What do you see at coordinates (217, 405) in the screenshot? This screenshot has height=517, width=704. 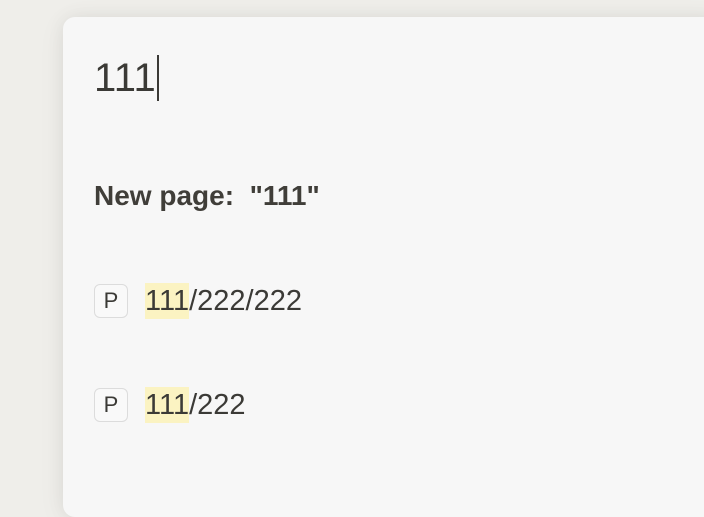 I see `result-path-rest: /222` at bounding box center [217, 405].